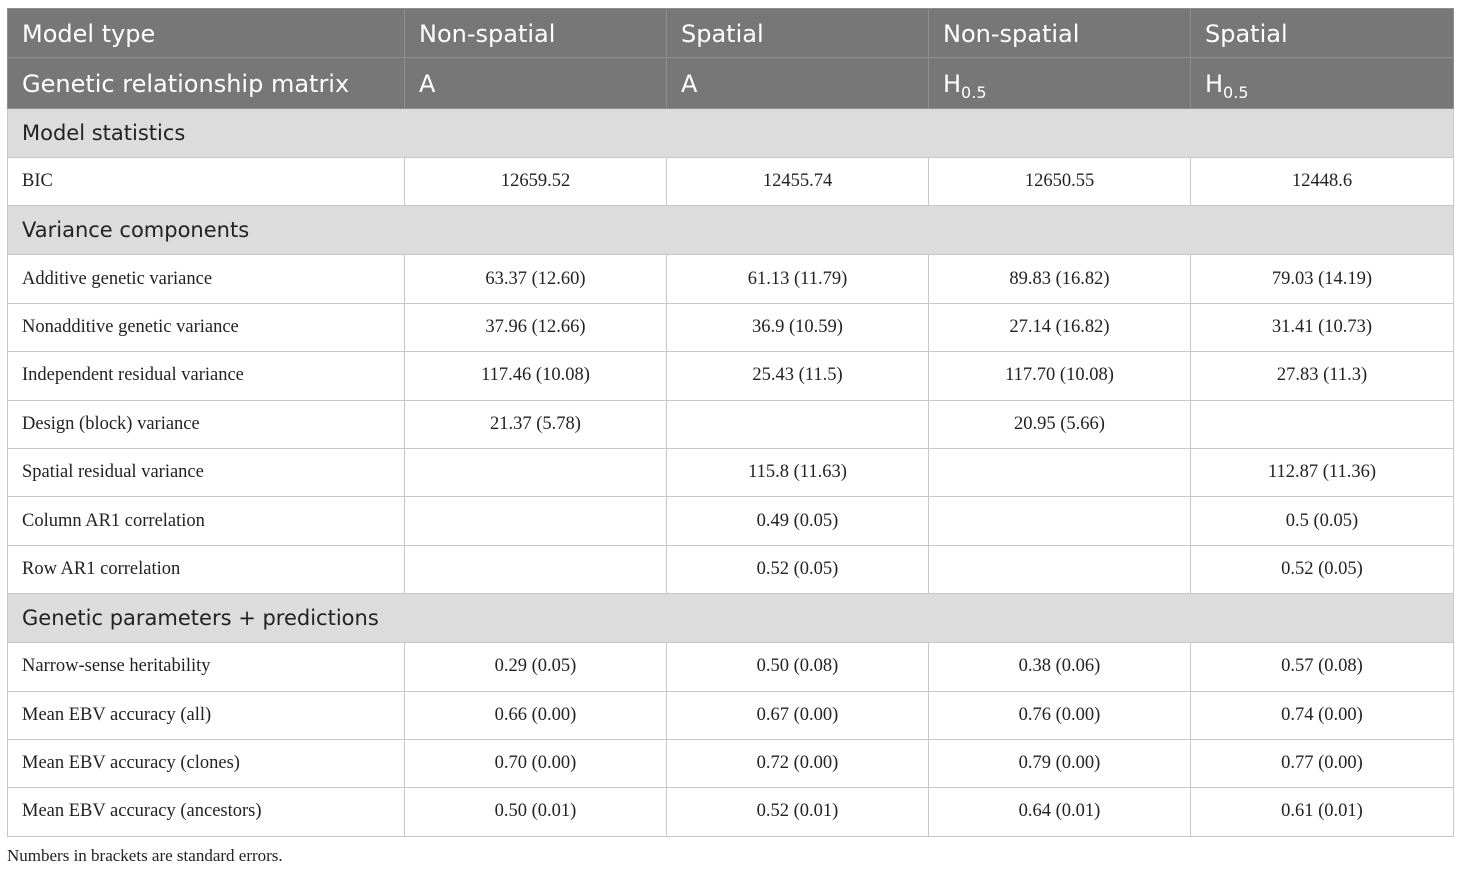  What do you see at coordinates (1059, 667) in the screenshot?
I see `value-cell: 0.38 (0.06)` at bounding box center [1059, 667].